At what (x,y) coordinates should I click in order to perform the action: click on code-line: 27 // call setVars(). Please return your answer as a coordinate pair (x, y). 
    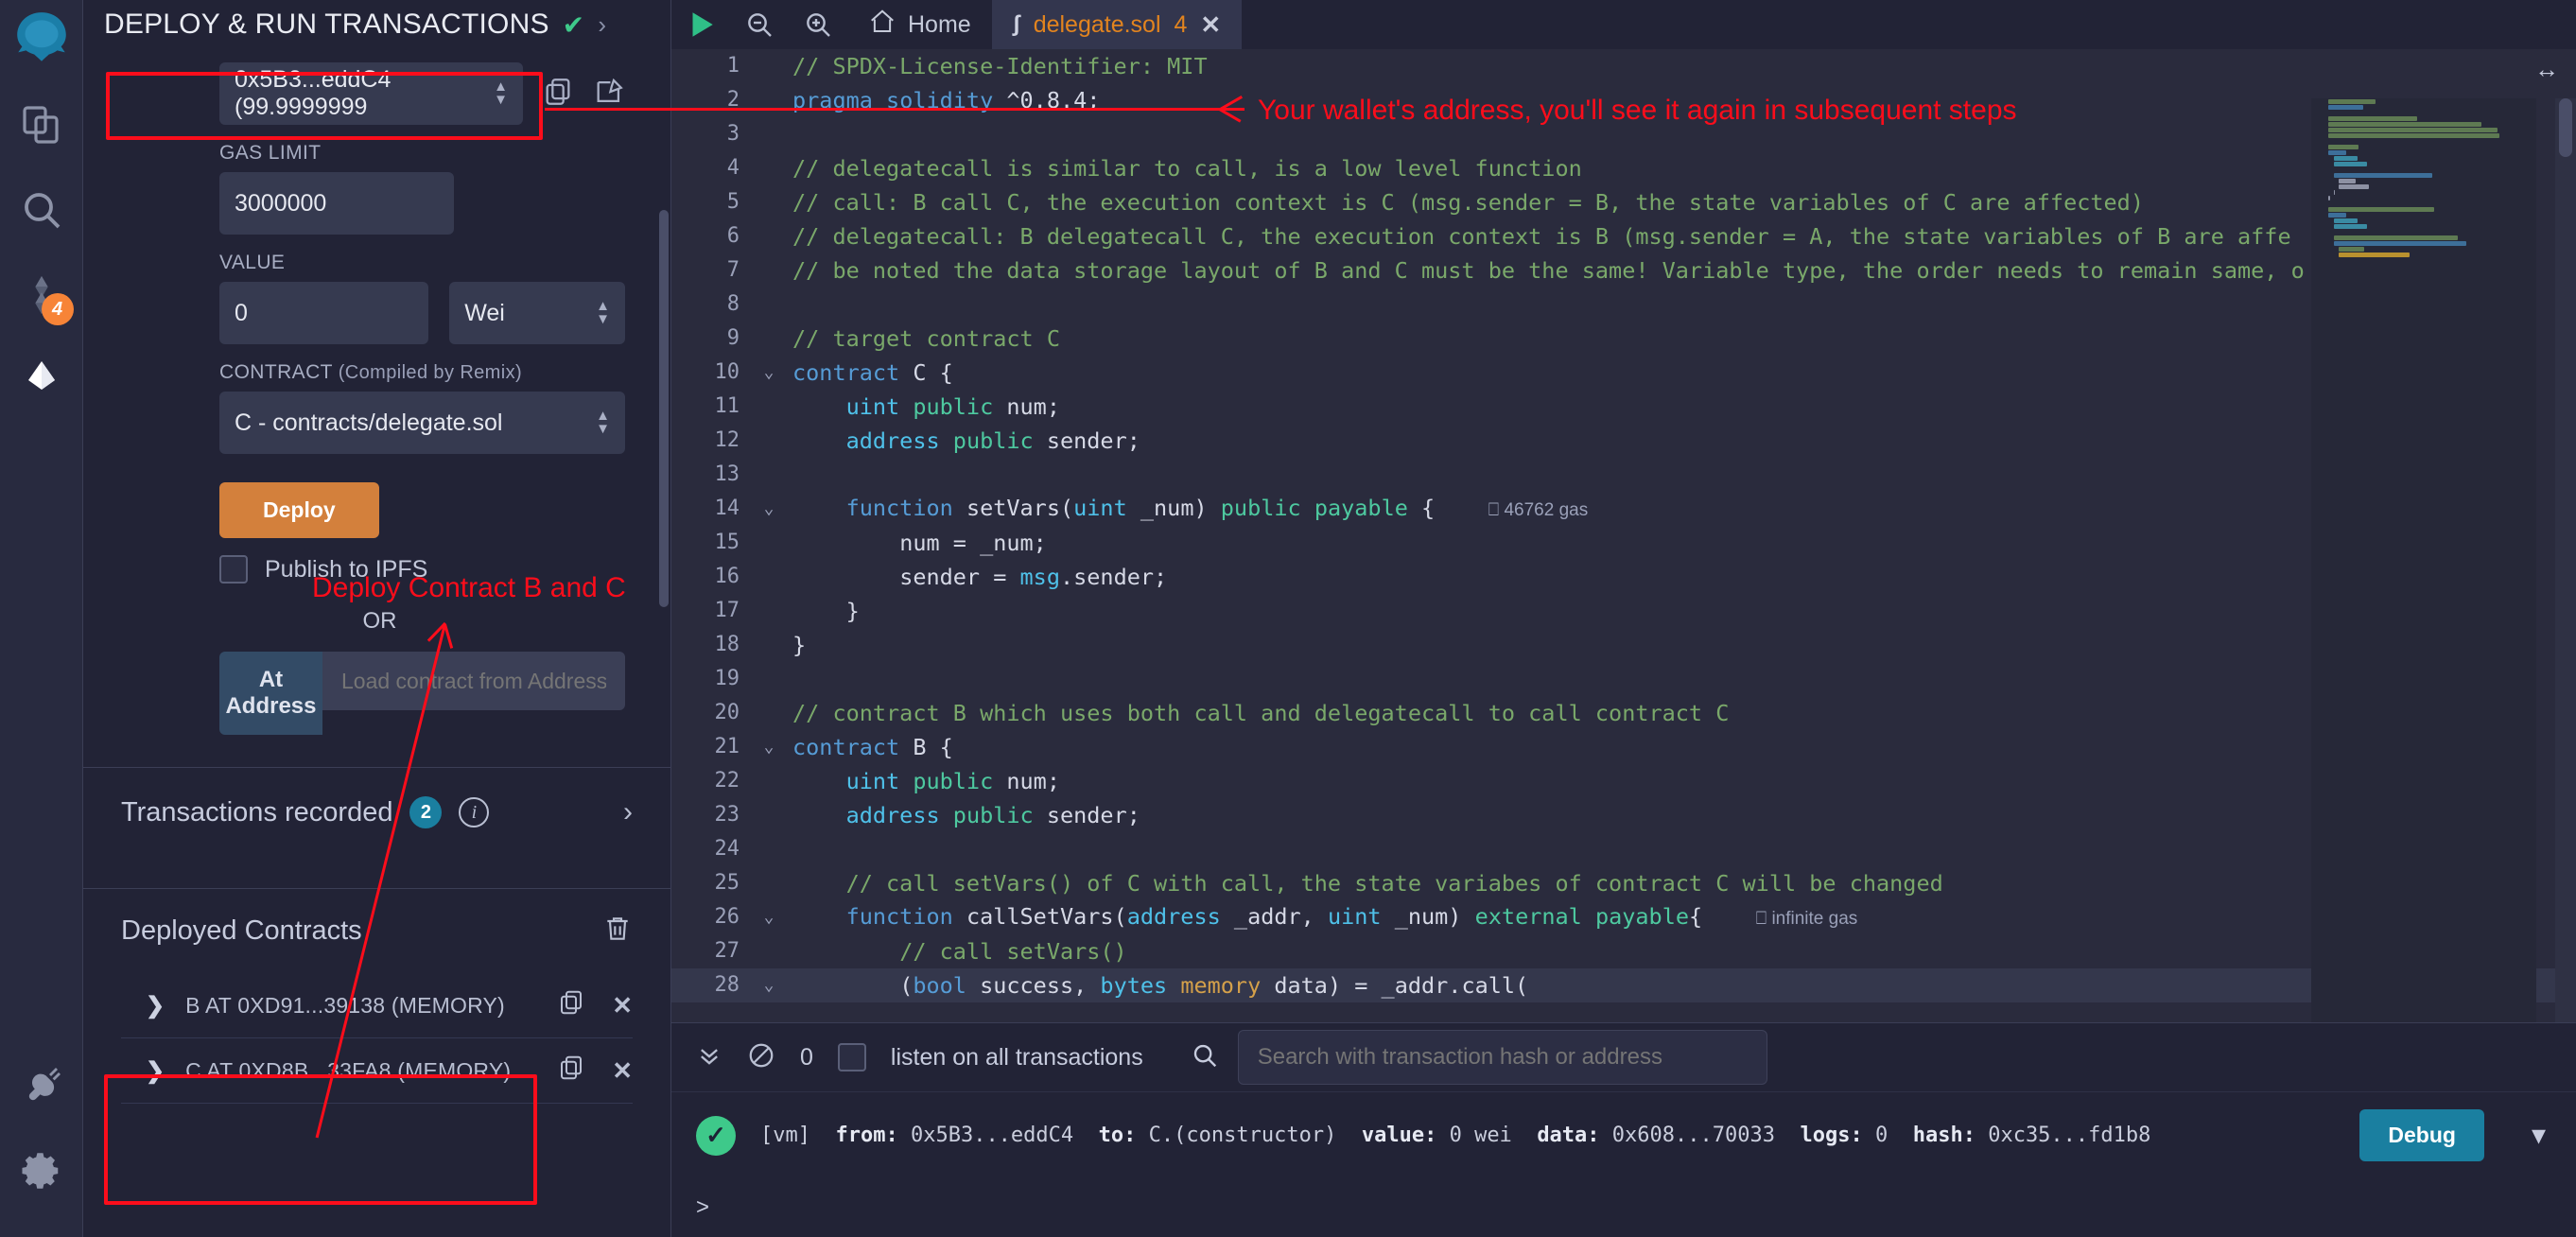
    Looking at the image, I should click on (1623, 951).